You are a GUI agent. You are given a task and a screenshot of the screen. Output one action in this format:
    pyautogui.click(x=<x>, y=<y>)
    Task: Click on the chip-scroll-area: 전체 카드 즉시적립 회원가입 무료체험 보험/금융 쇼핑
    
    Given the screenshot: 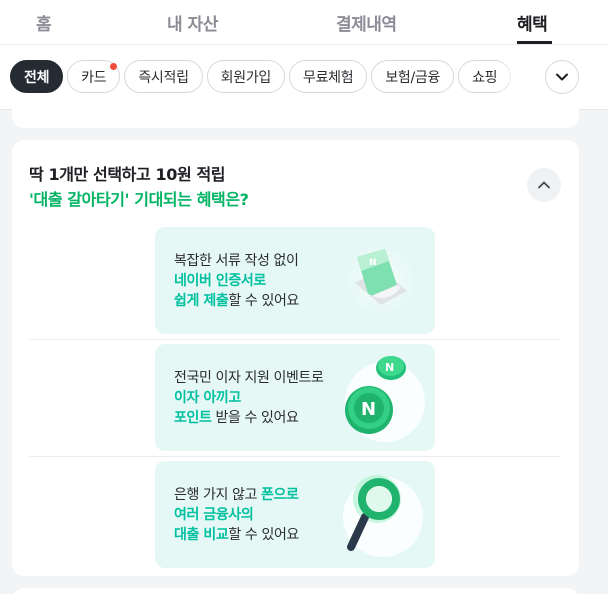 What is the action you would take?
    pyautogui.click(x=273, y=77)
    